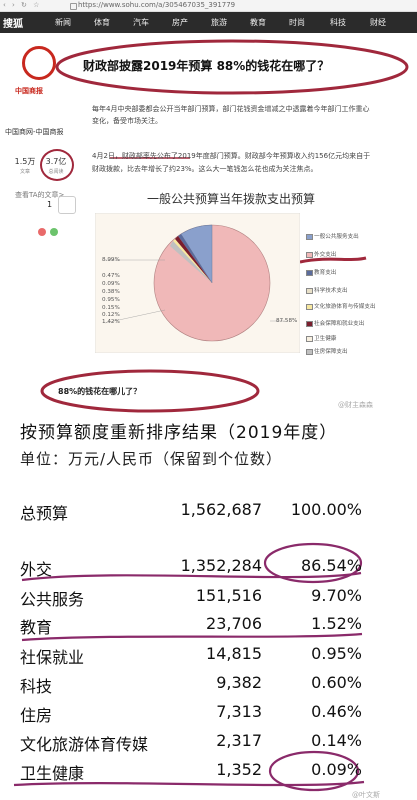 This screenshot has height=800, width=417. What do you see at coordinates (50, 204) in the screenshot?
I see `side-count: 1` at bounding box center [50, 204].